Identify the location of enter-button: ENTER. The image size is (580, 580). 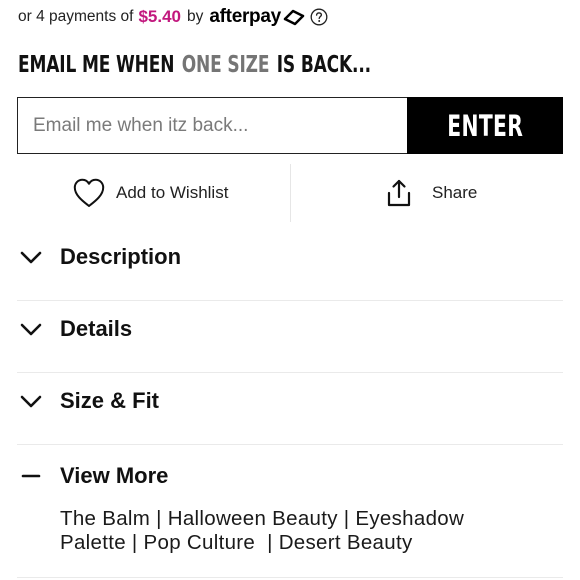
(485, 125).